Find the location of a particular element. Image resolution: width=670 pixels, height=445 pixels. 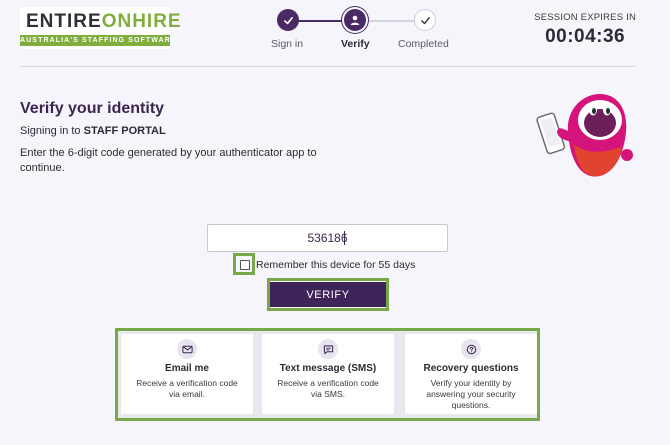

verify-button: VERIFY is located at coordinates (328, 294).